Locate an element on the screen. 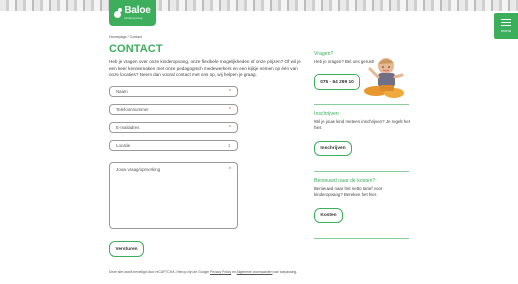 This screenshot has height=284, width=518. page-title: CONTACT is located at coordinates (136, 49).